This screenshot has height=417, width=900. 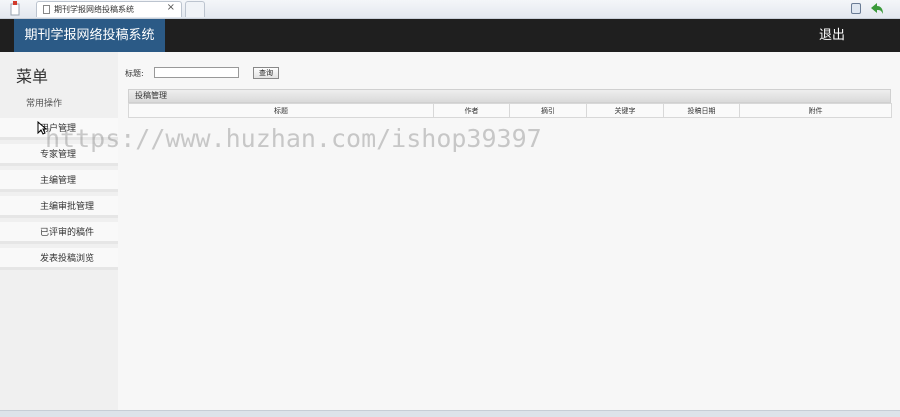 What do you see at coordinates (548, 110) in the screenshot?
I see `column-header-abstract: 摘引` at bounding box center [548, 110].